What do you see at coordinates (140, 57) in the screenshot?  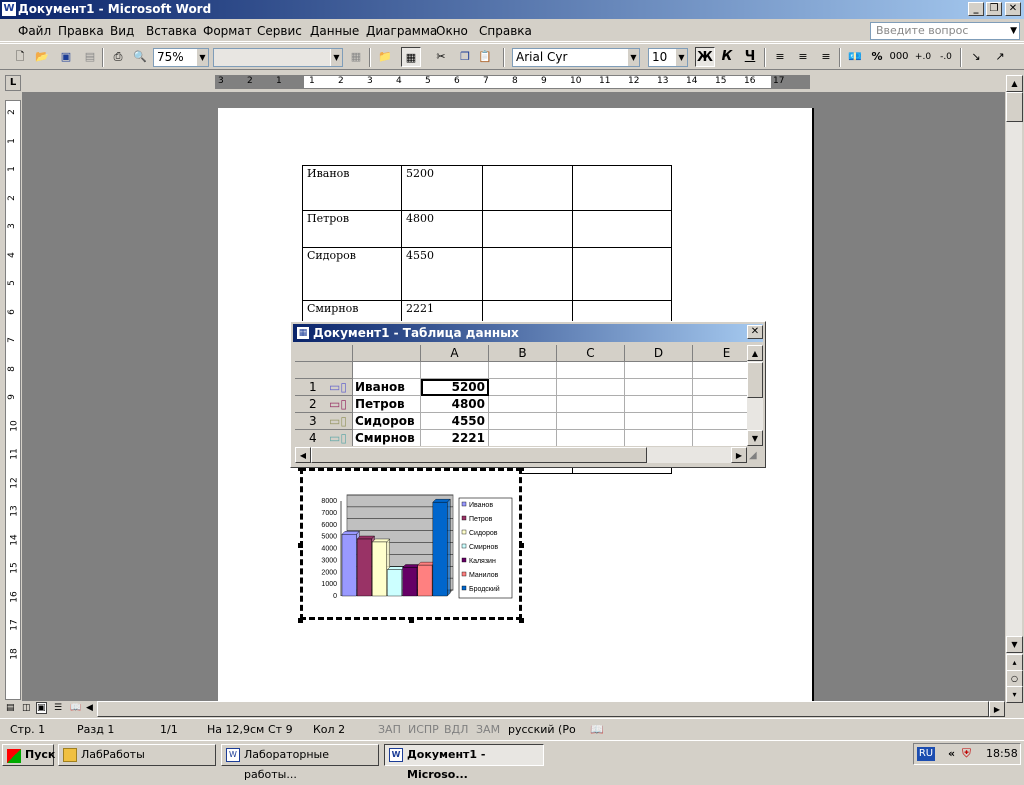 I see `print-preview-icon: 🔍` at bounding box center [140, 57].